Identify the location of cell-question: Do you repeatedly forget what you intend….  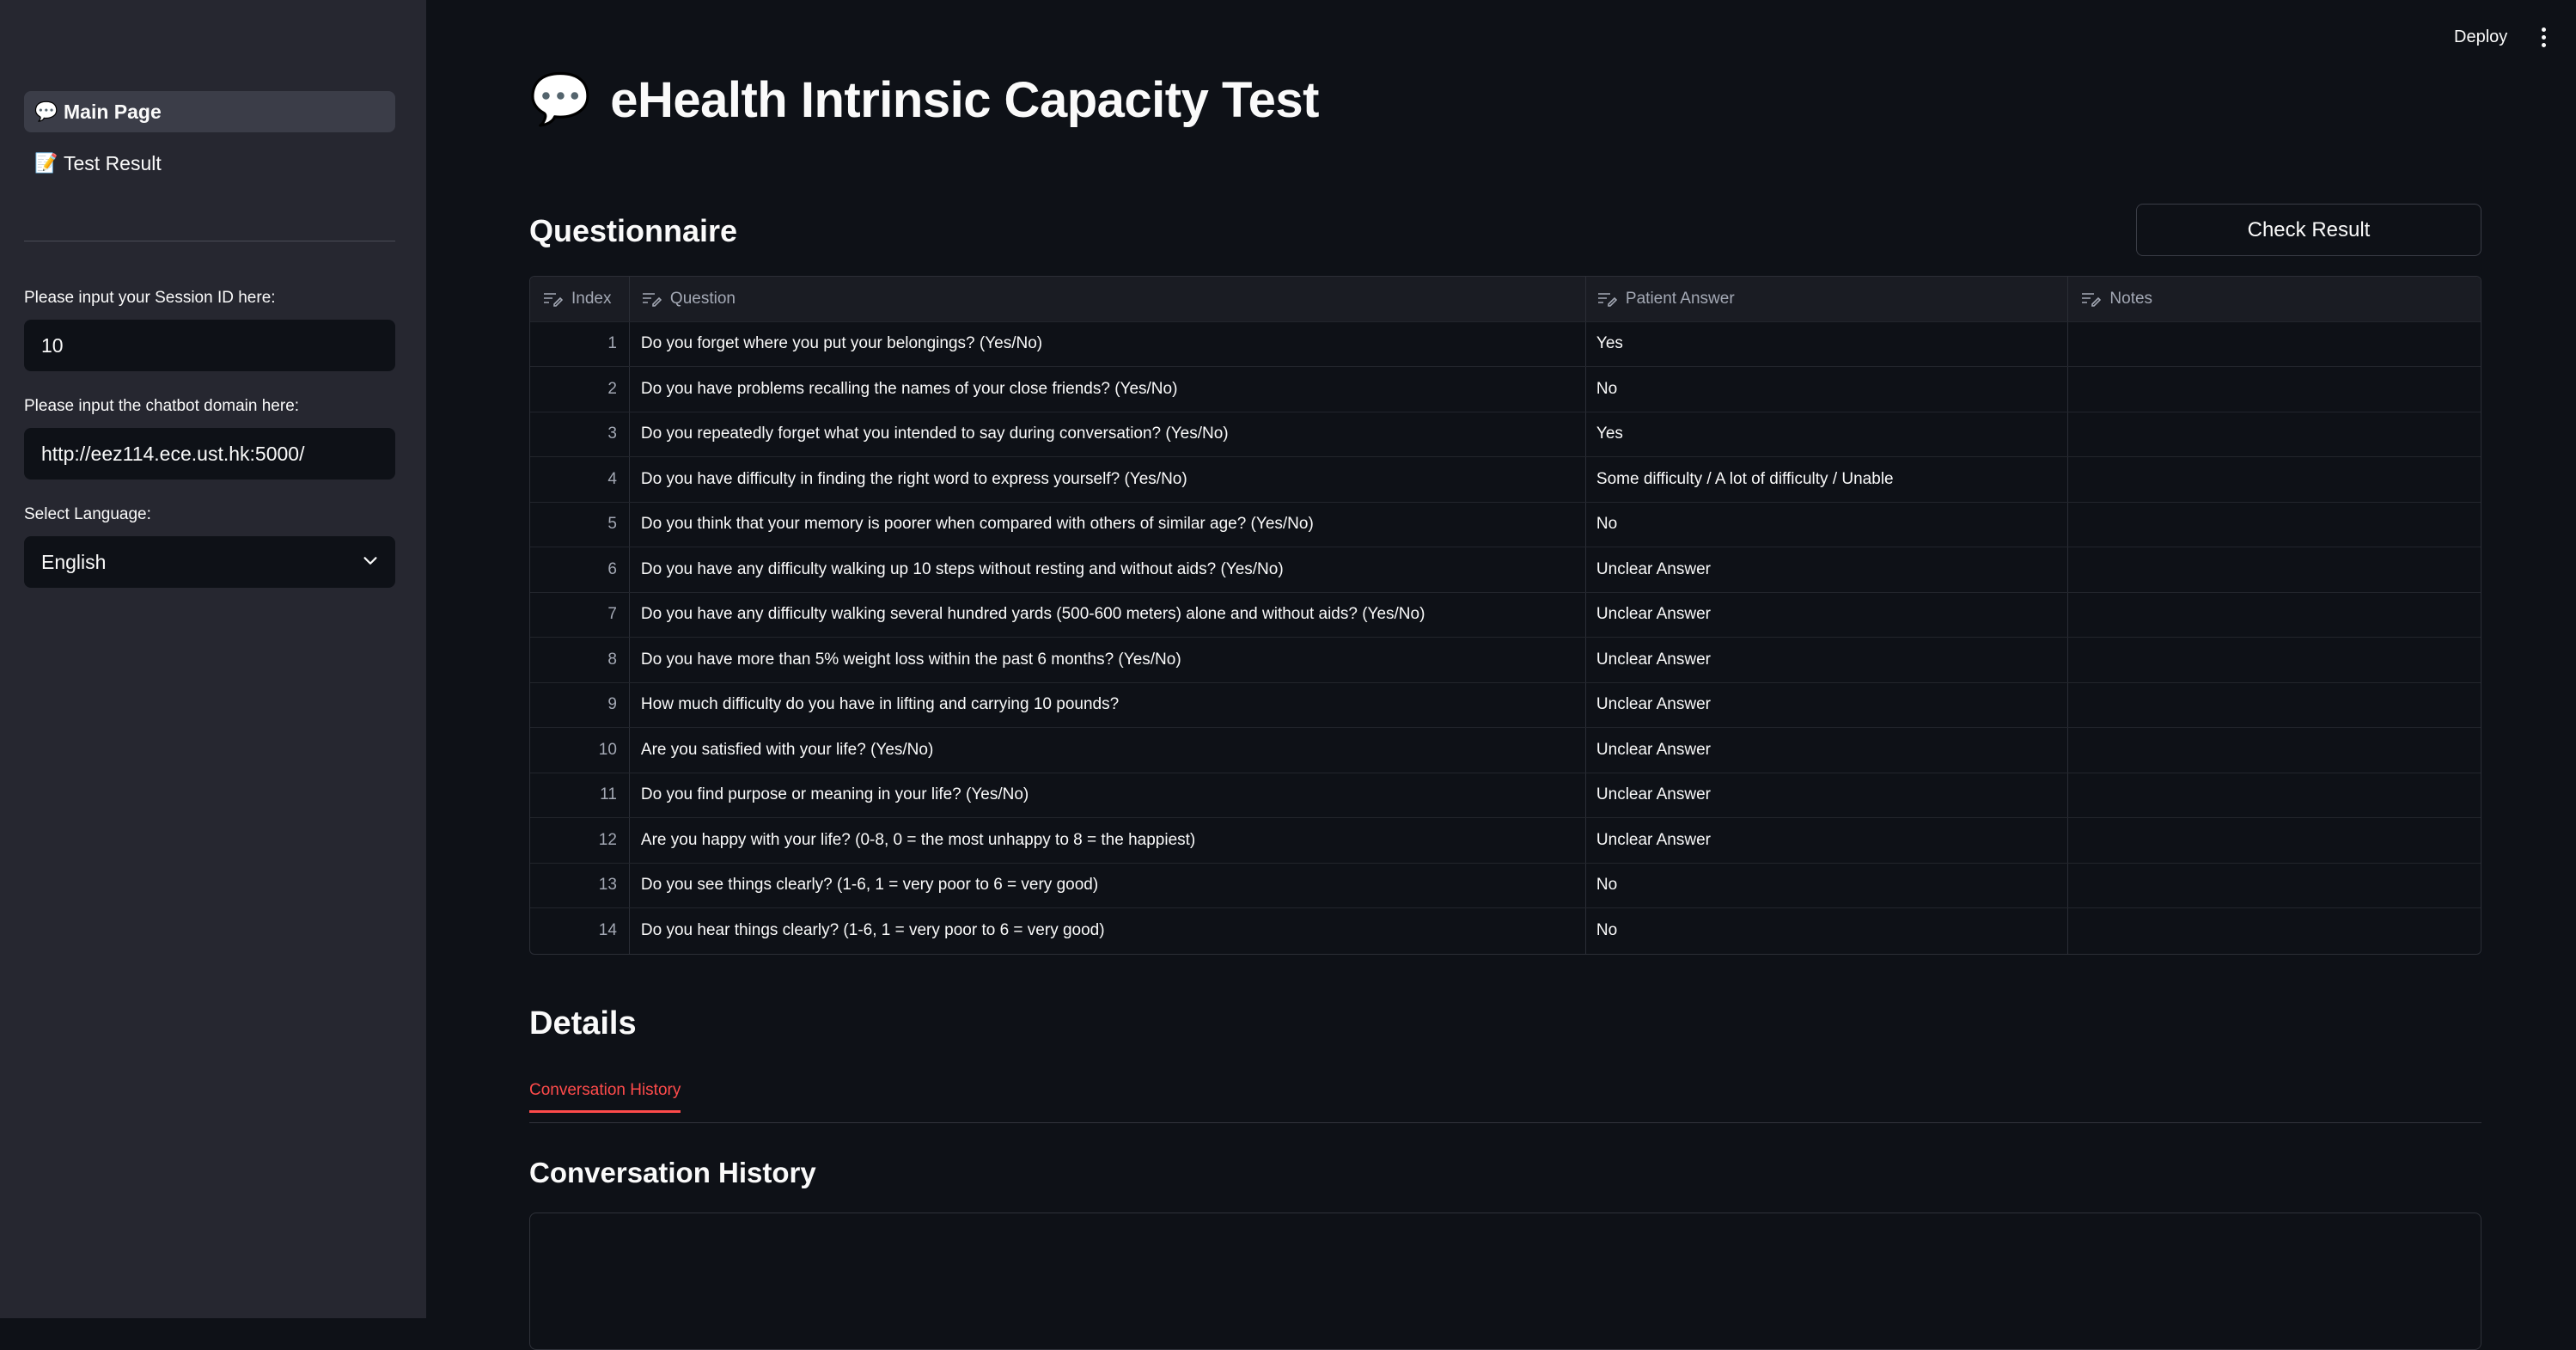
(1108, 434).